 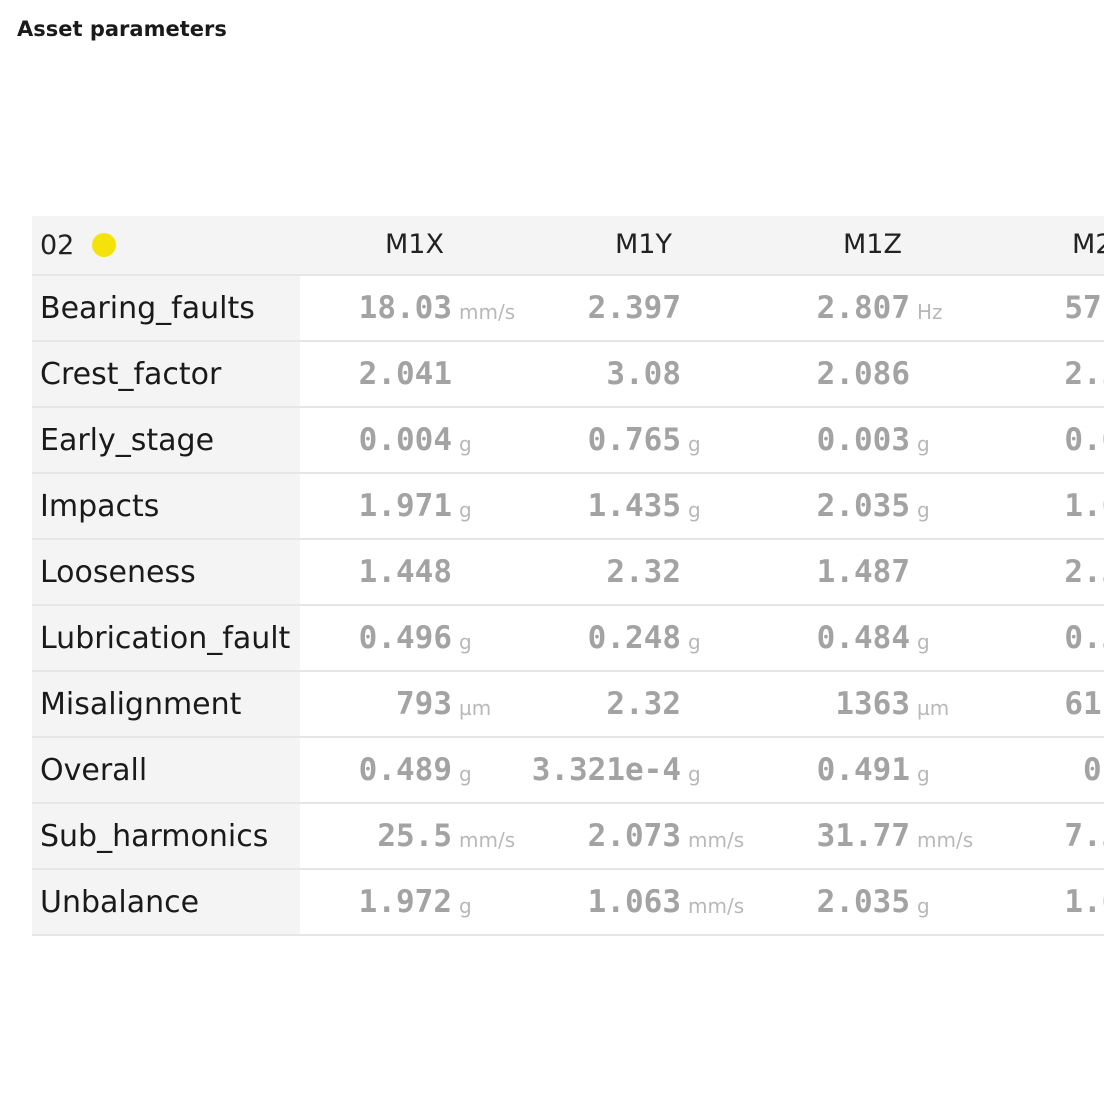 What do you see at coordinates (414, 902) in the screenshot?
I see `value-cell: 1.972 g` at bounding box center [414, 902].